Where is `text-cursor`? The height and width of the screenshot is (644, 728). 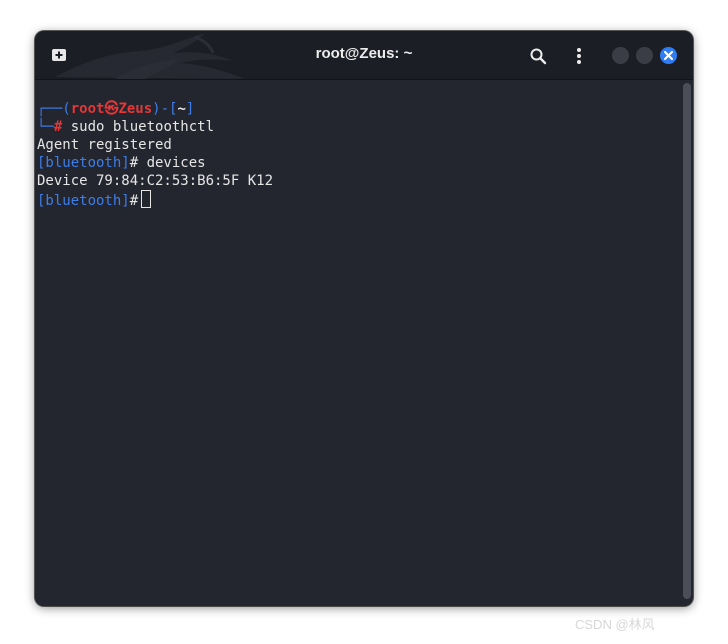
text-cursor is located at coordinates (146, 199).